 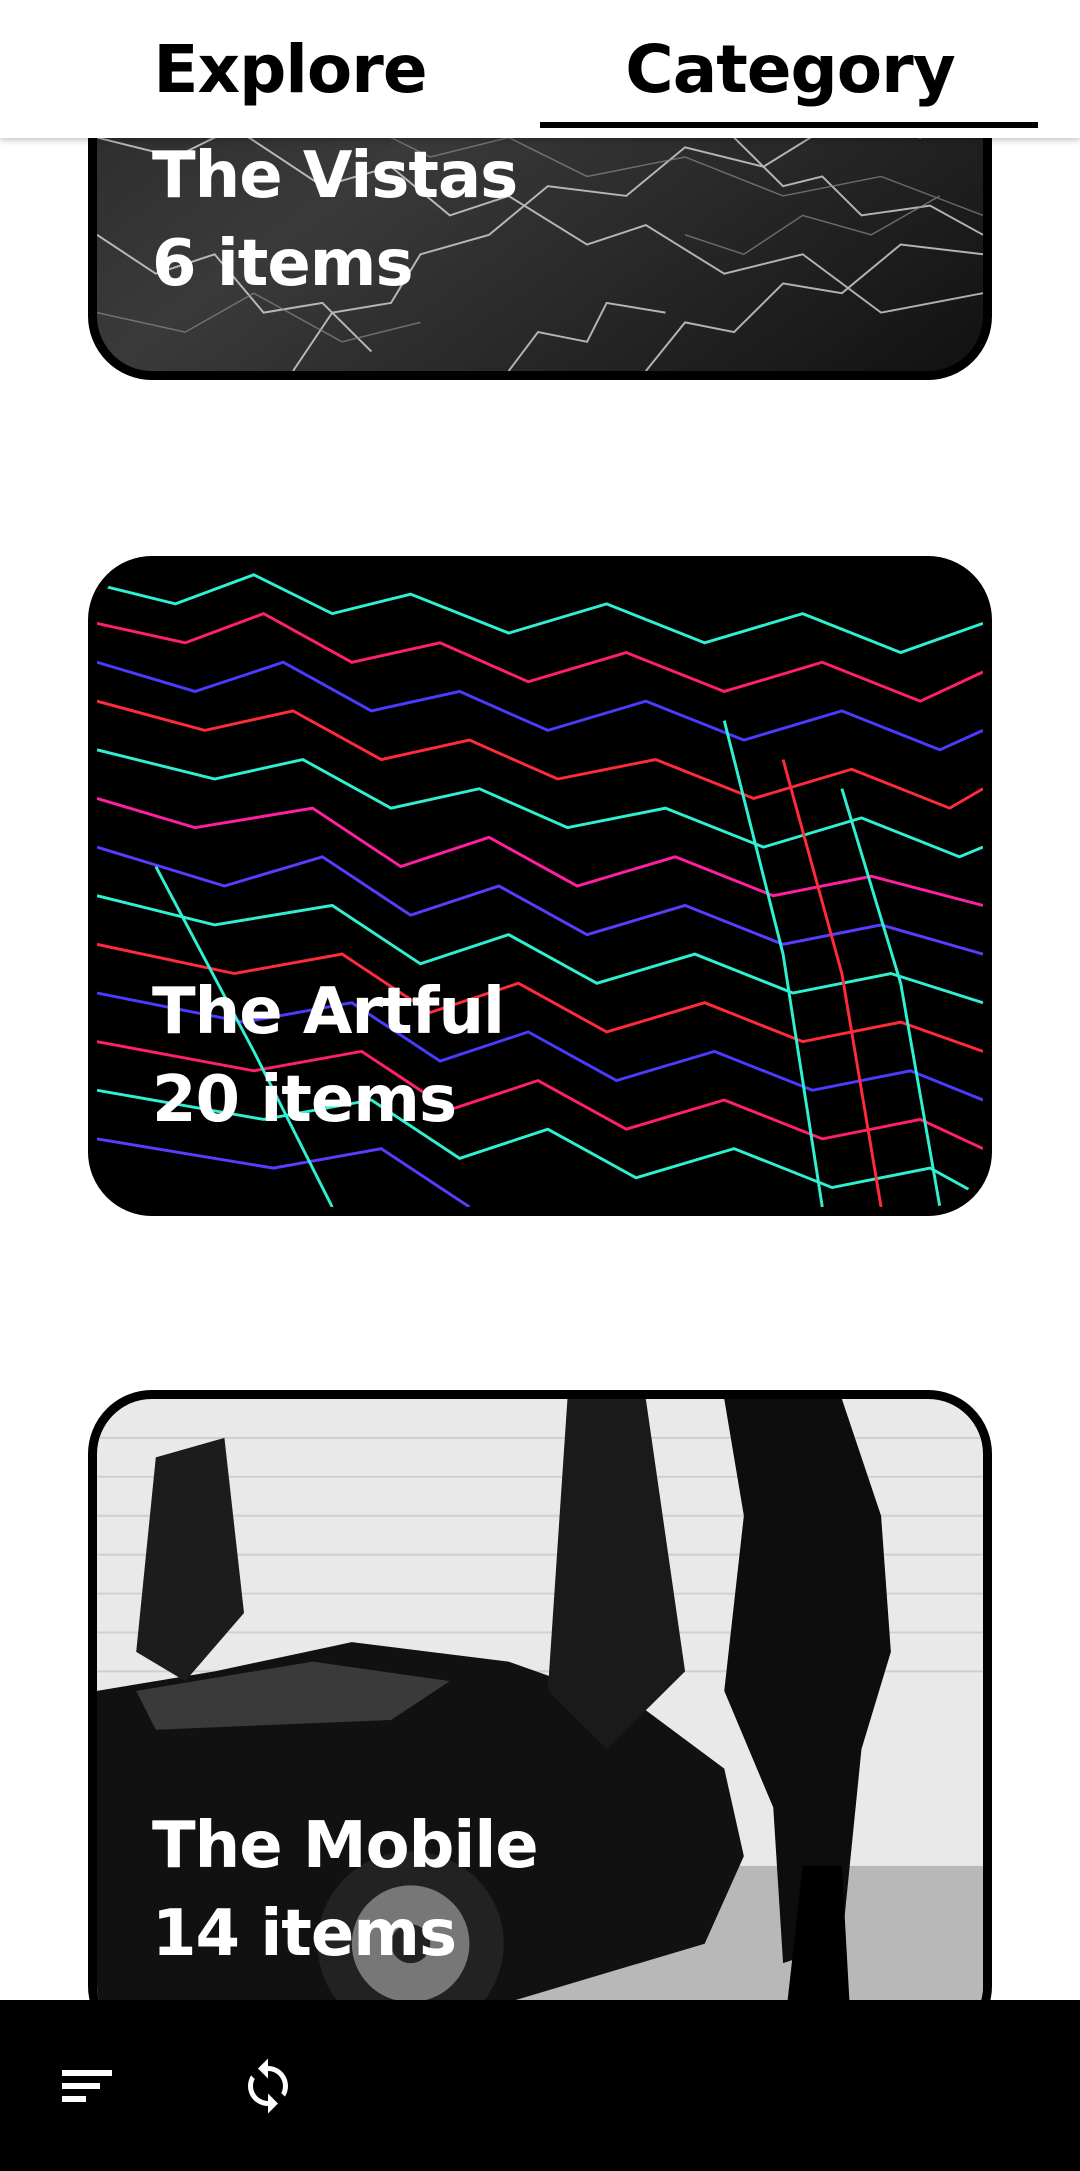 I want to click on sort-menu-icon, so click(x=87, y=2086).